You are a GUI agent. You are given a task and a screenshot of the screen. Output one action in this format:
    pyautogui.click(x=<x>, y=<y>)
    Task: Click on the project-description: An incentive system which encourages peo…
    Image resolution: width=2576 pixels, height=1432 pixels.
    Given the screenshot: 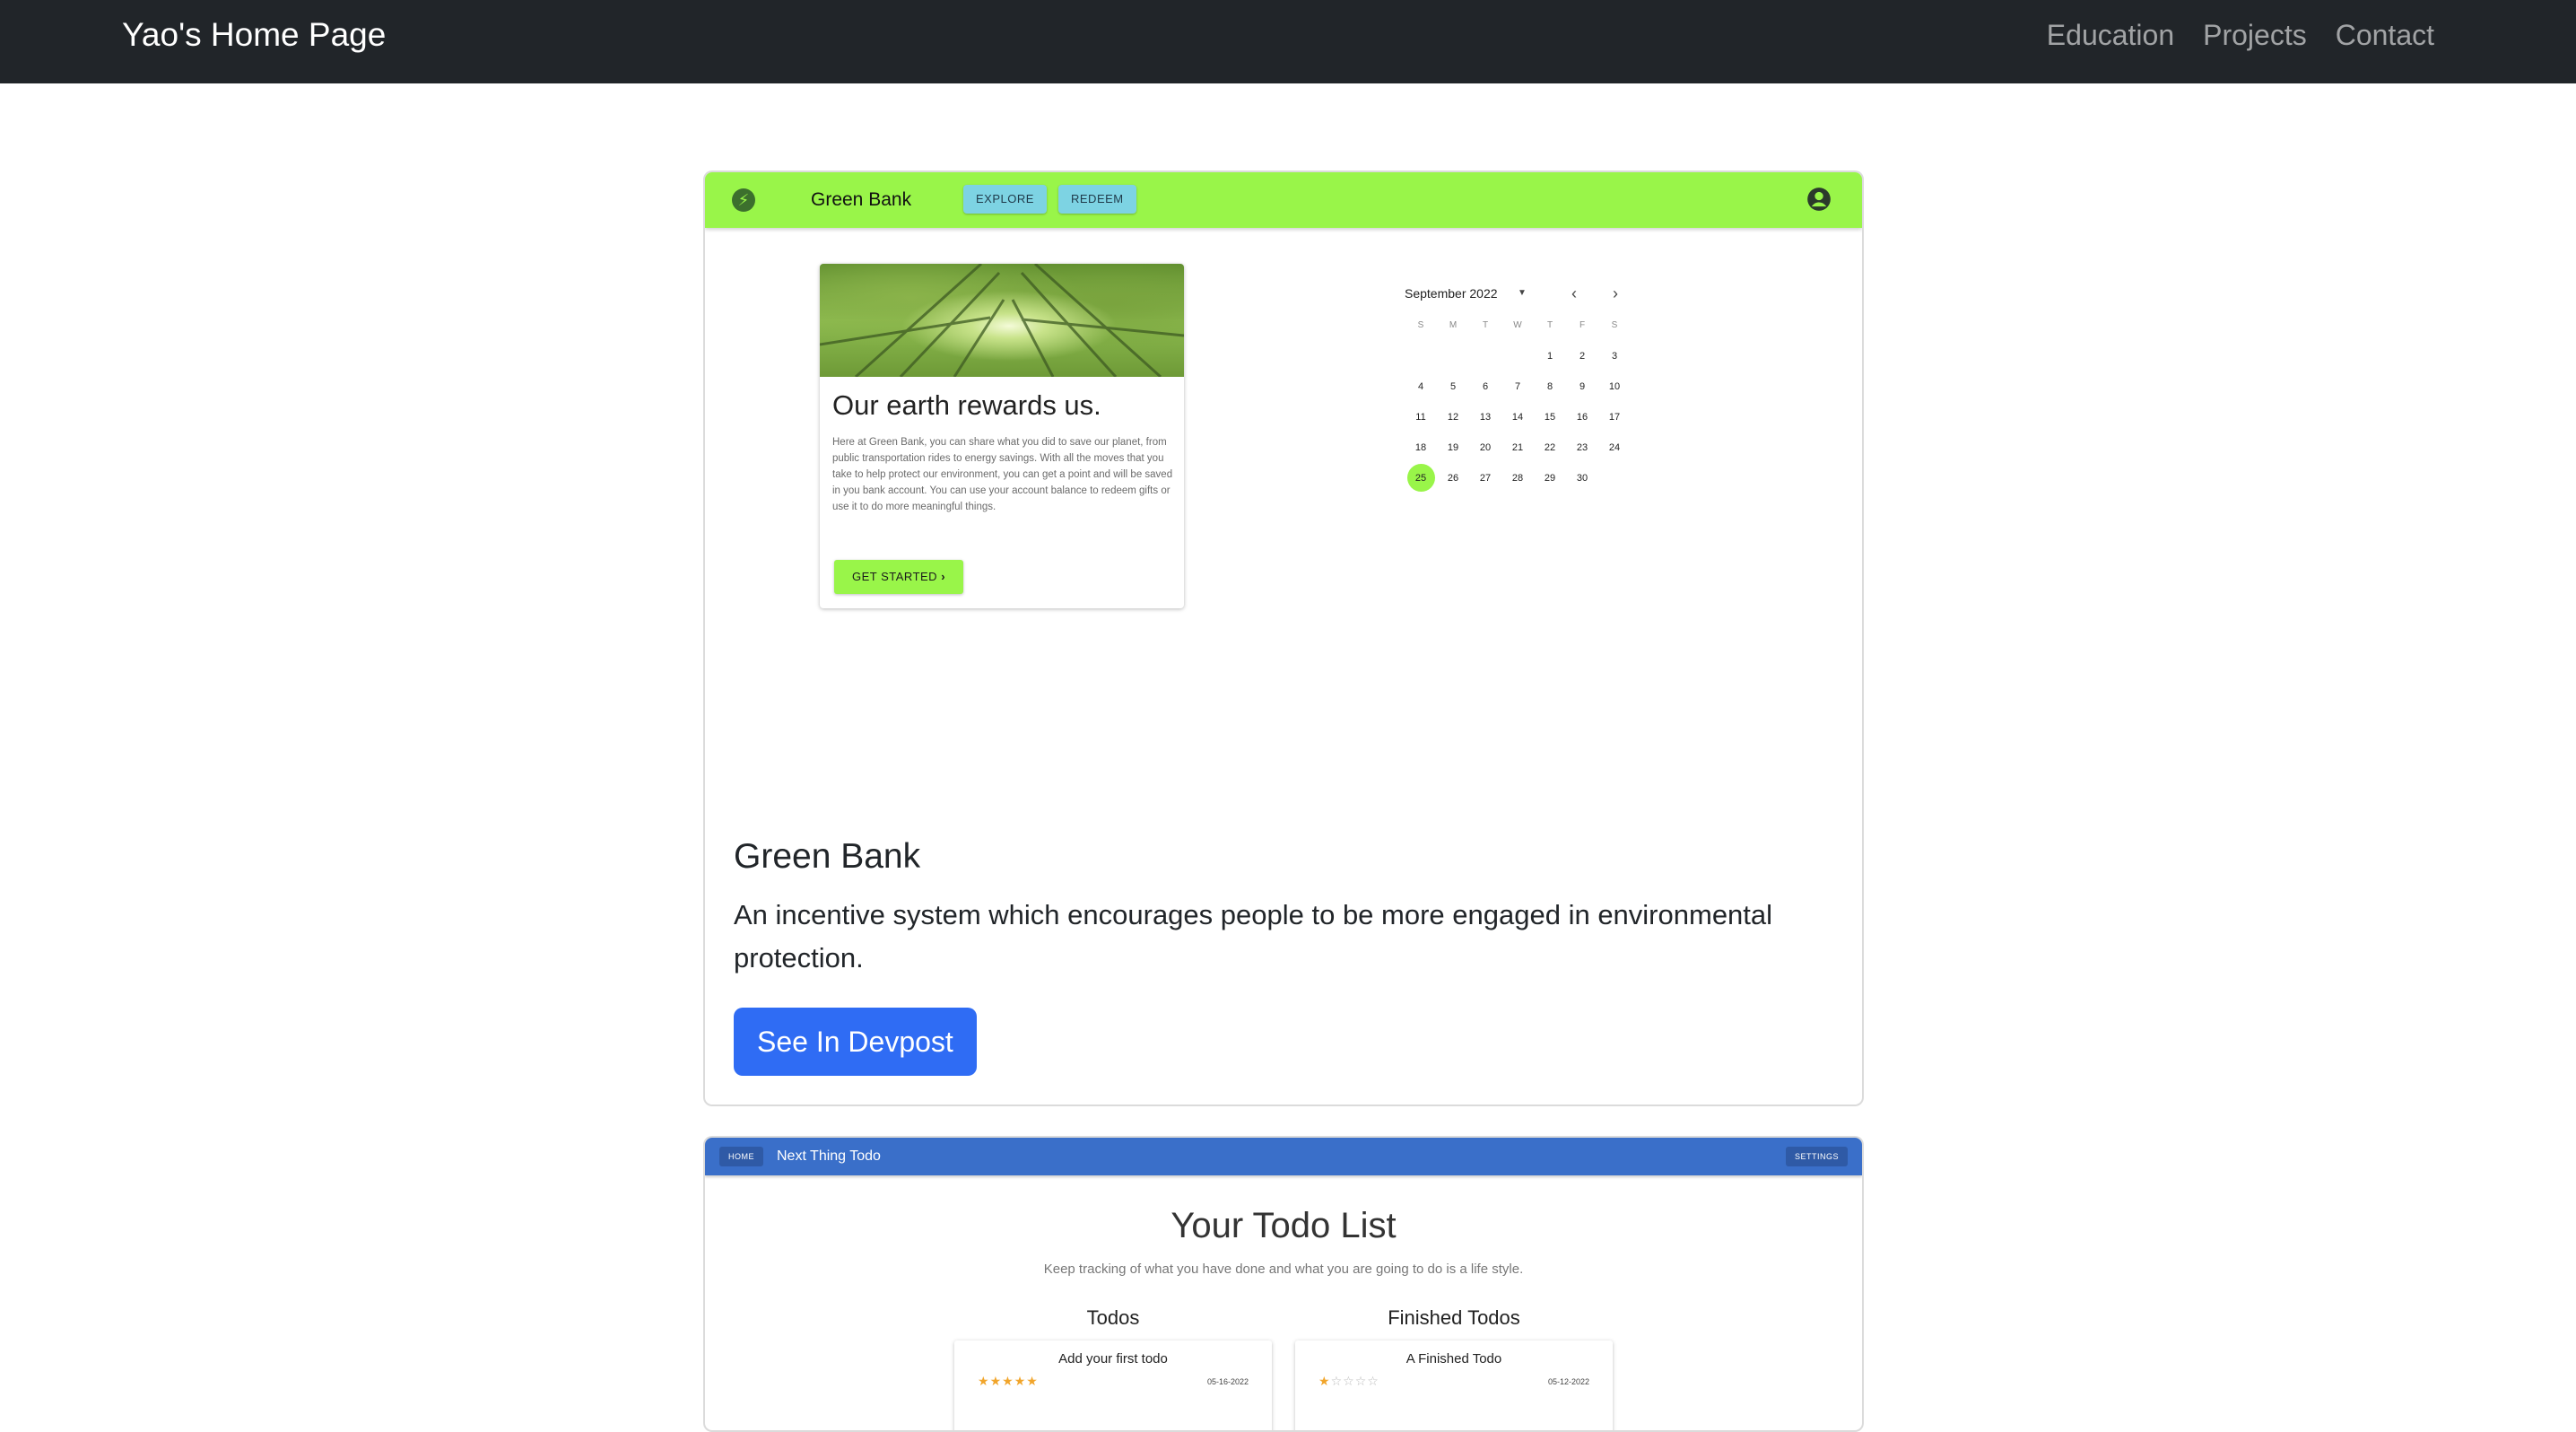 What is the action you would take?
    pyautogui.click(x=1253, y=936)
    